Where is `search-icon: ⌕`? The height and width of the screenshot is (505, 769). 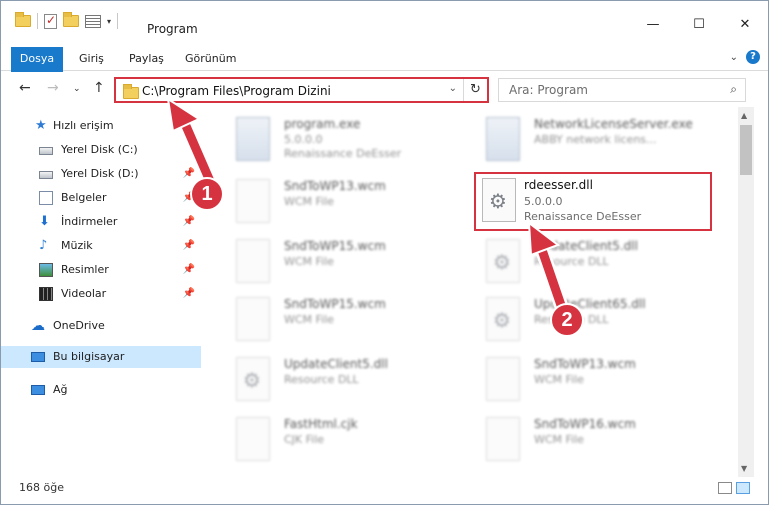 search-icon: ⌕ is located at coordinates (733, 89).